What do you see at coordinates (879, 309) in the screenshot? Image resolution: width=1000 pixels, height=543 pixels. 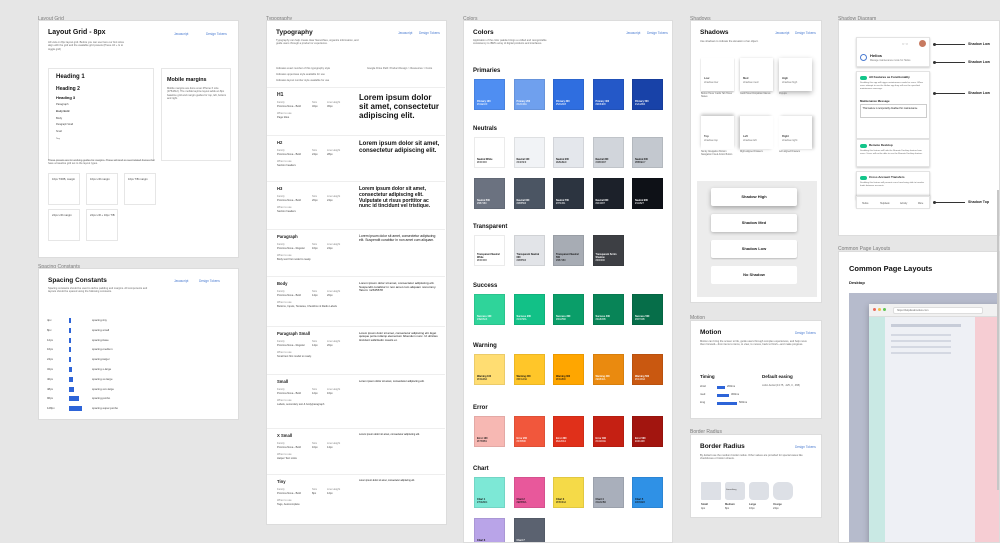 I see `minimize-dot-icon` at bounding box center [879, 309].